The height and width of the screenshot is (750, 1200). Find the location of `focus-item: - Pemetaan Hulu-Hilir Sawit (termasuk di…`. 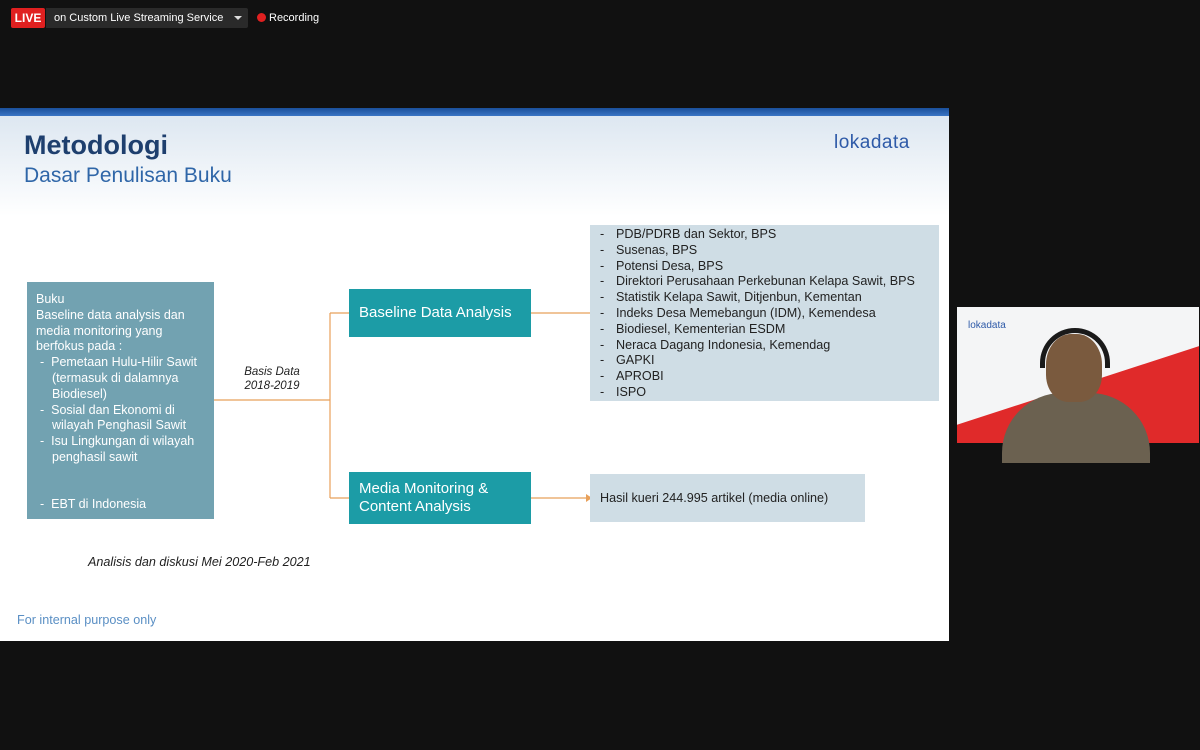

focus-item: - Pemetaan Hulu-Hilir Sawit (termasuk di… is located at coordinates (118, 378).